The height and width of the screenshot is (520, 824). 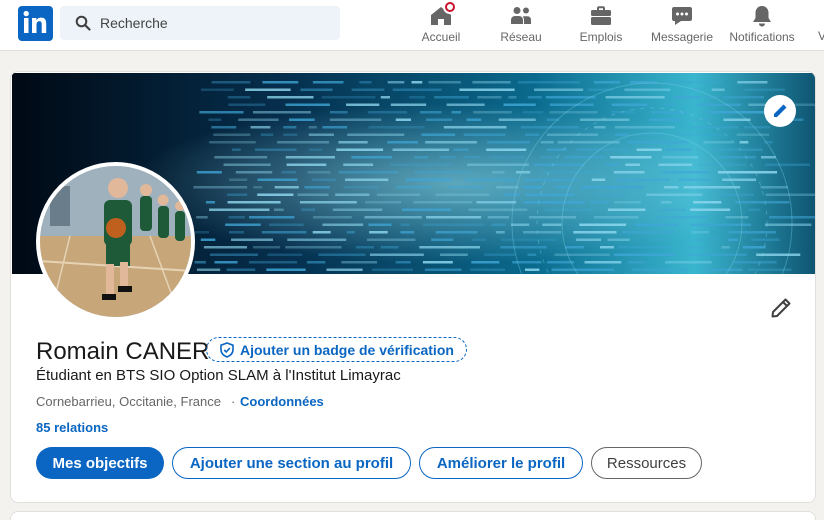 I want to click on nav-overflow-label: V, so click(x=821, y=36).